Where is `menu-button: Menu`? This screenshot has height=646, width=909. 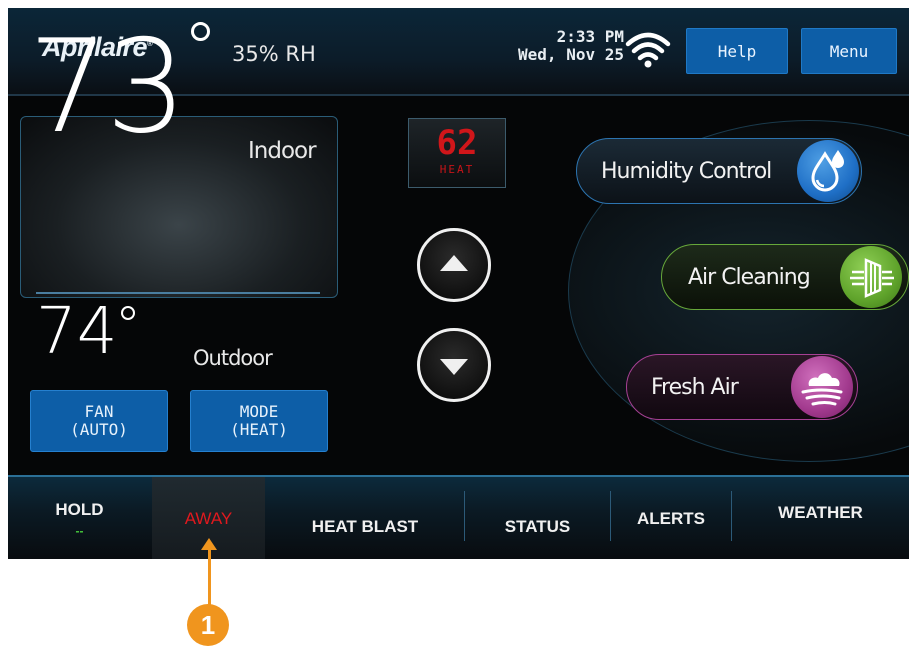
menu-button: Menu is located at coordinates (849, 51).